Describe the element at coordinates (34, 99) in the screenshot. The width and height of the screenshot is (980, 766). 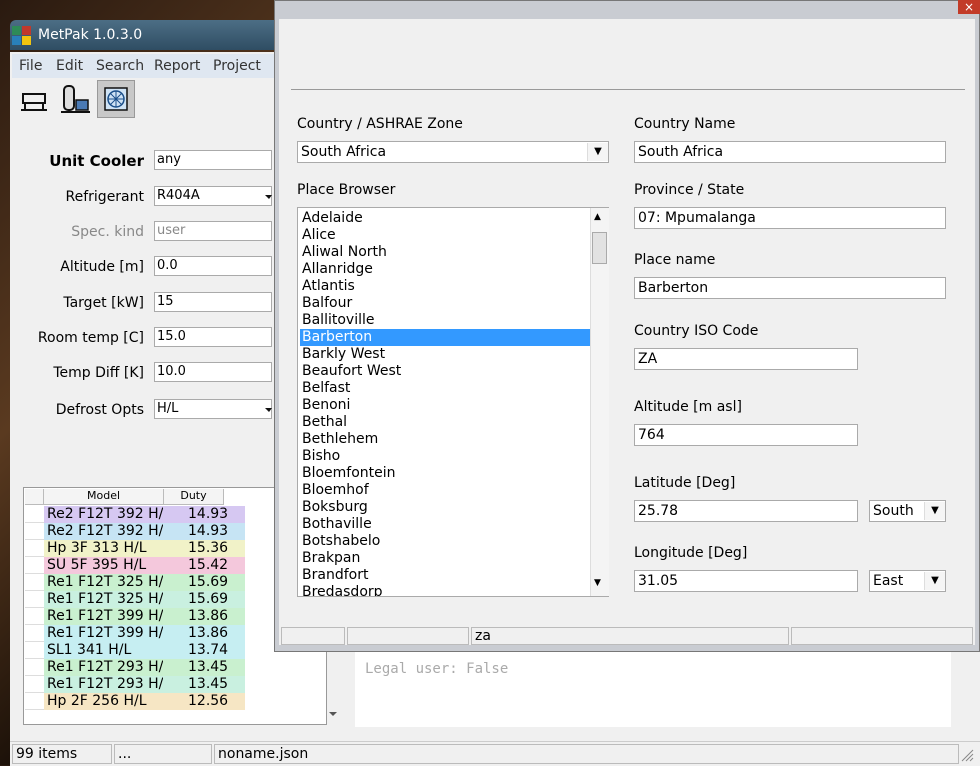
I see `unit-cooler-icon` at that location.